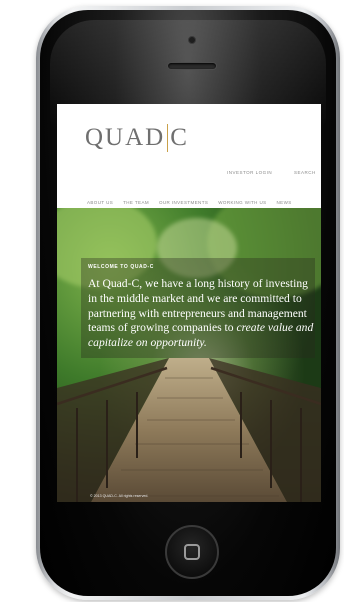  I want to click on copyright-notice: © 2013 QUAD-C. All rights reserved., so click(119, 496).